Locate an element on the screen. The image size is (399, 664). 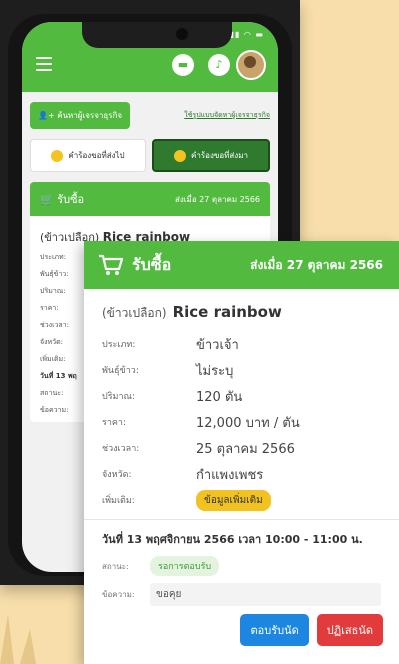
province-value: กำแพงเพชร is located at coordinates (230, 475).